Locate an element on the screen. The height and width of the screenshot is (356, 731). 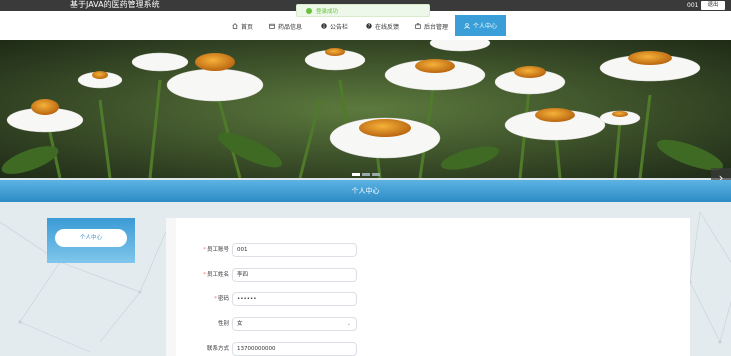
section-header: 个人中心 is located at coordinates (365, 191).